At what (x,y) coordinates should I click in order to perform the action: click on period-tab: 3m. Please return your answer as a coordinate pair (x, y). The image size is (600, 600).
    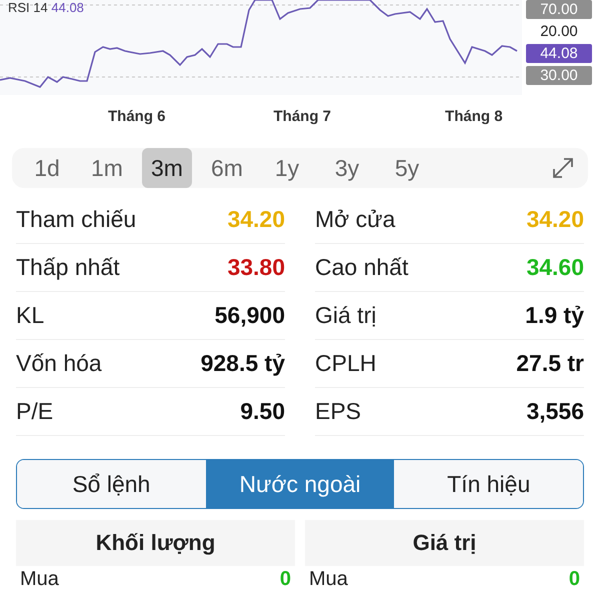
    Looking at the image, I should click on (167, 168).